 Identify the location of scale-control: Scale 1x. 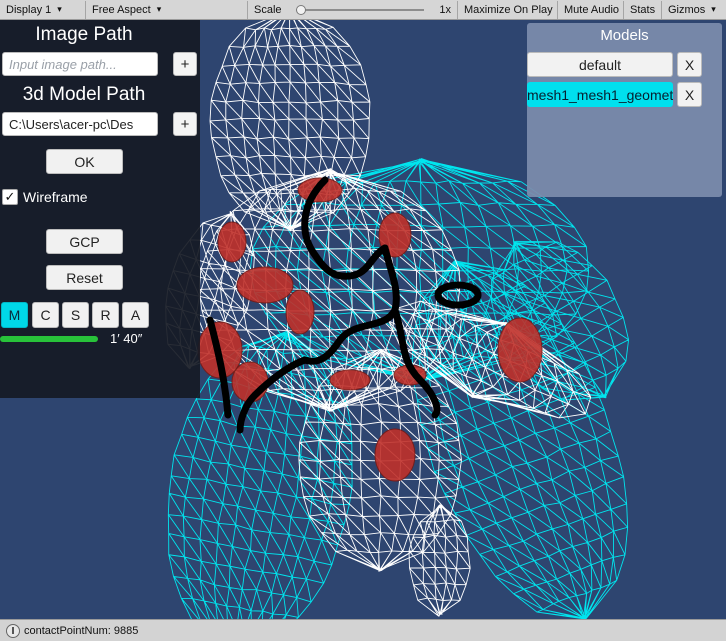
(353, 9).